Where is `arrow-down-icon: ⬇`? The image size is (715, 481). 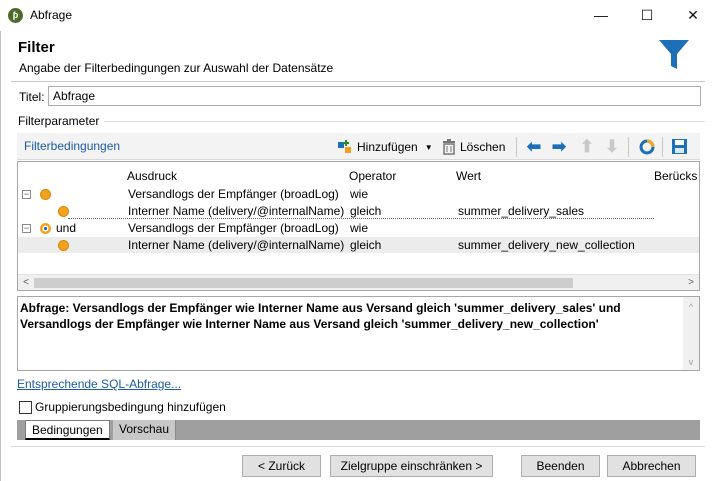
arrow-down-icon: ⬇ is located at coordinates (612, 147).